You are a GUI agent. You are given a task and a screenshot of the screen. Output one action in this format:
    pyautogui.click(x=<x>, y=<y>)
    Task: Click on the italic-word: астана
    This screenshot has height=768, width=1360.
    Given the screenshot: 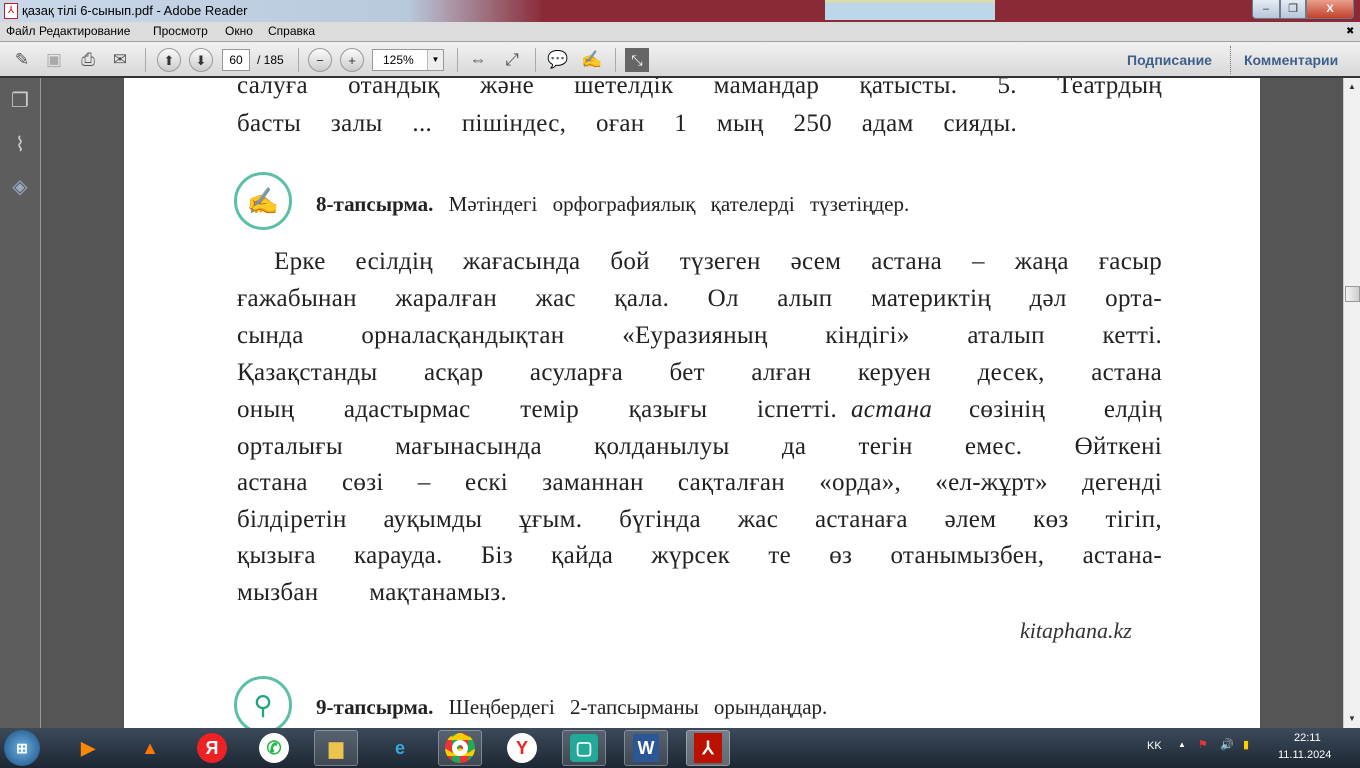 What is the action you would take?
    pyautogui.click(x=892, y=409)
    